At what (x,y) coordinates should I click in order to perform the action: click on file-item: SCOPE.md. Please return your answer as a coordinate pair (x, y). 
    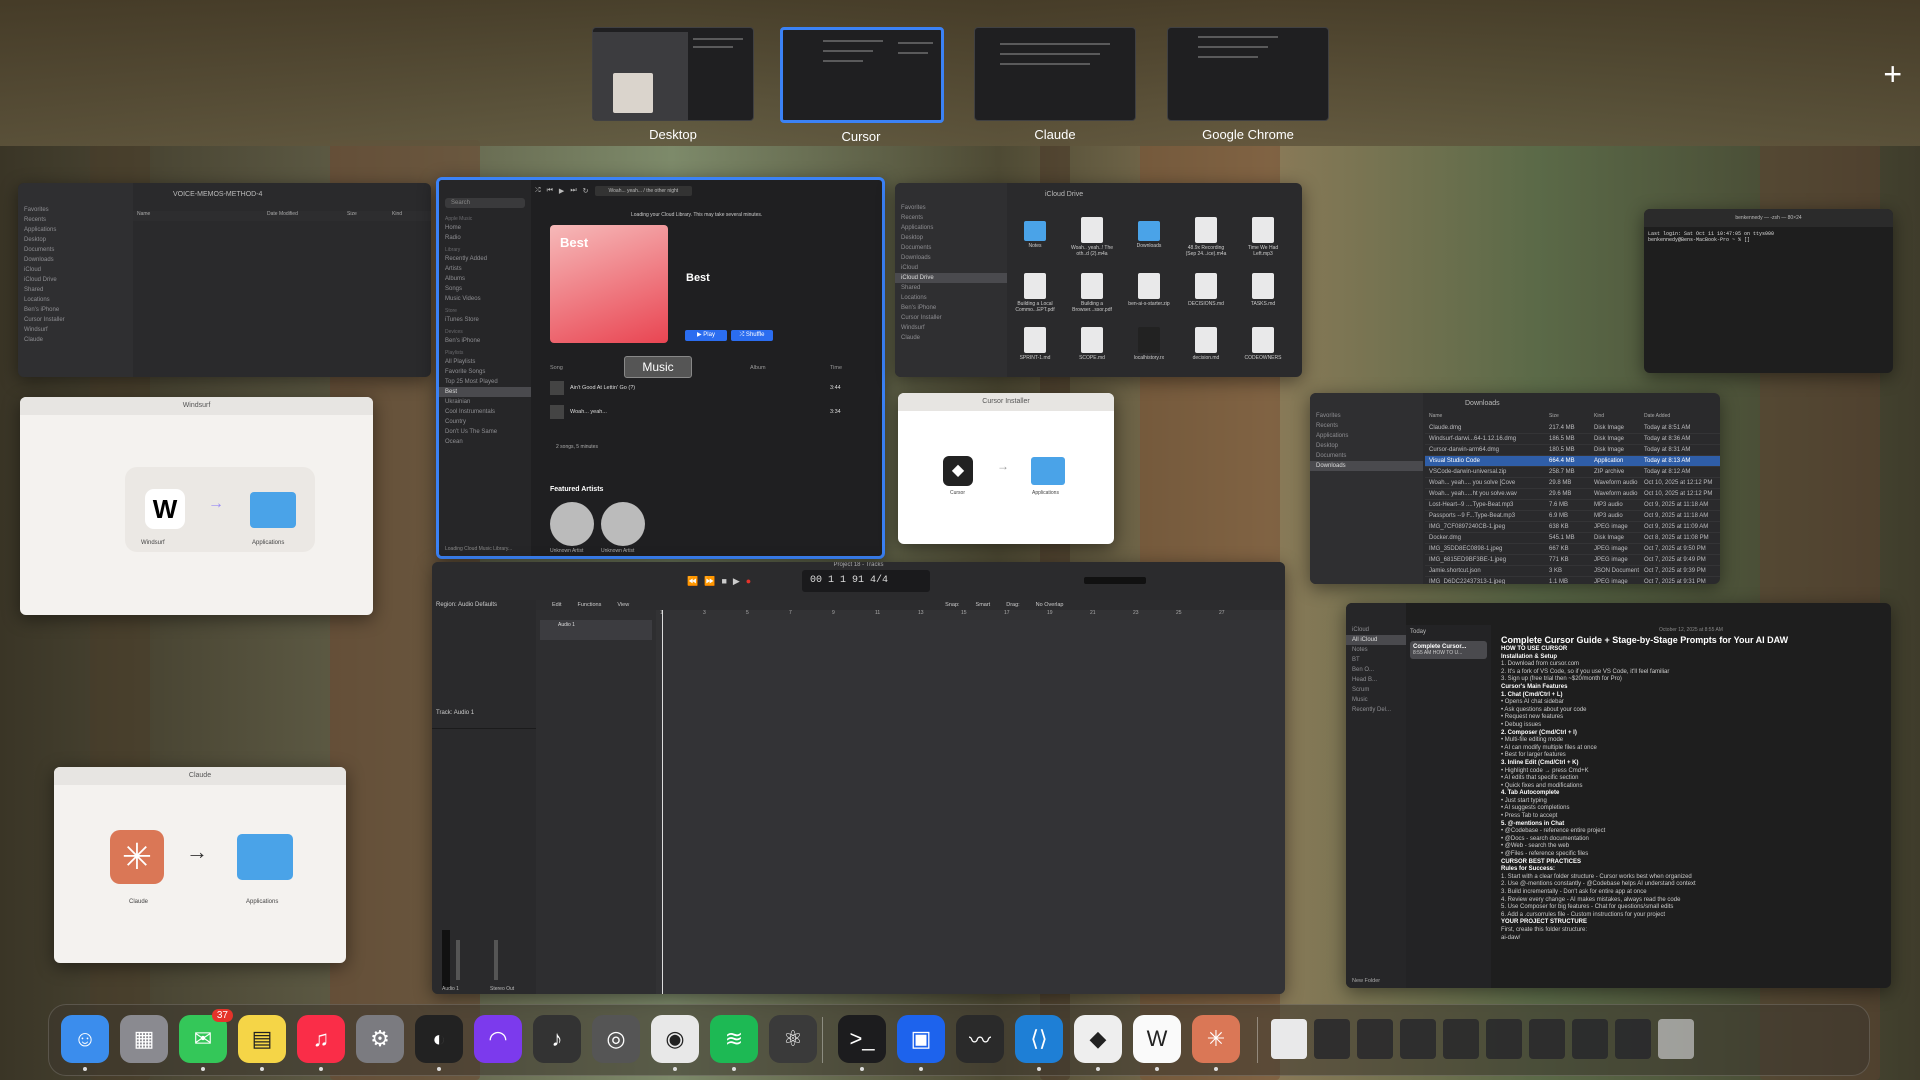
    Looking at the image, I should click on (1092, 344).